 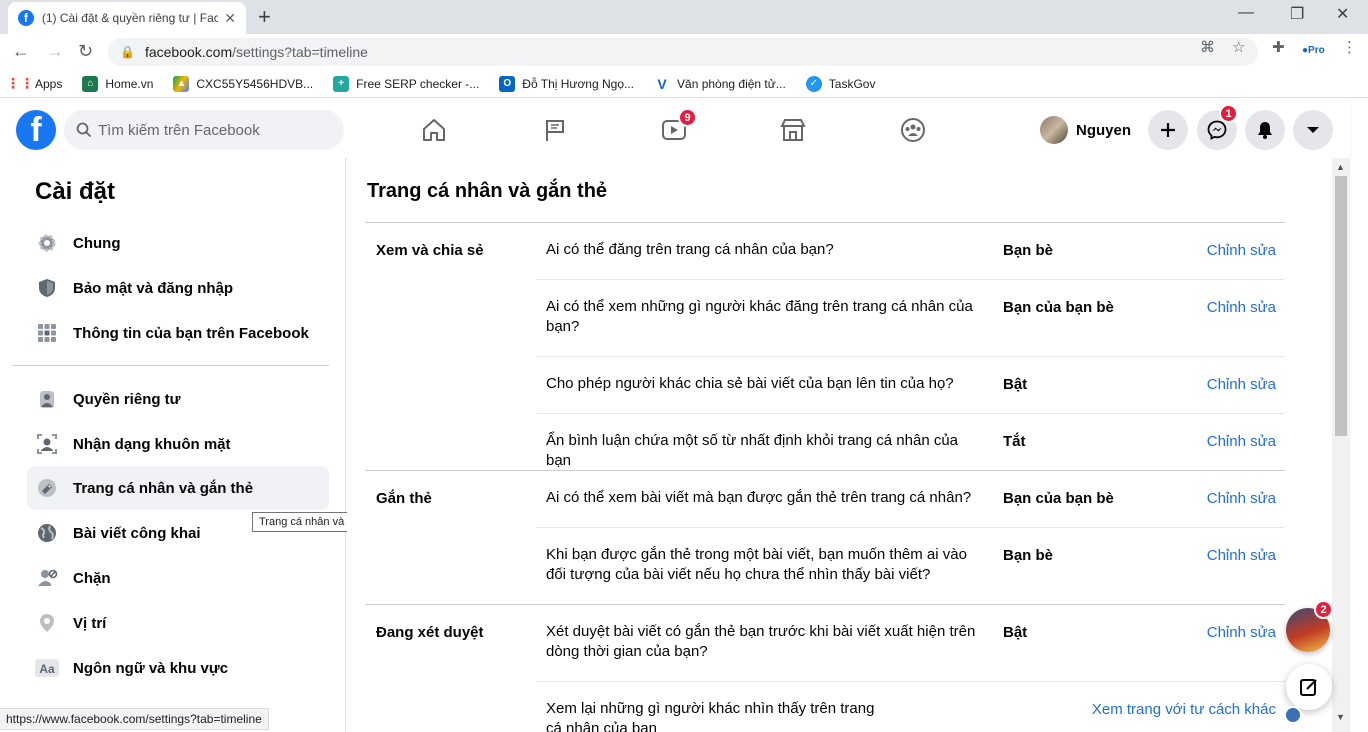 I want to click on groups-nav-button, so click(x=913, y=130).